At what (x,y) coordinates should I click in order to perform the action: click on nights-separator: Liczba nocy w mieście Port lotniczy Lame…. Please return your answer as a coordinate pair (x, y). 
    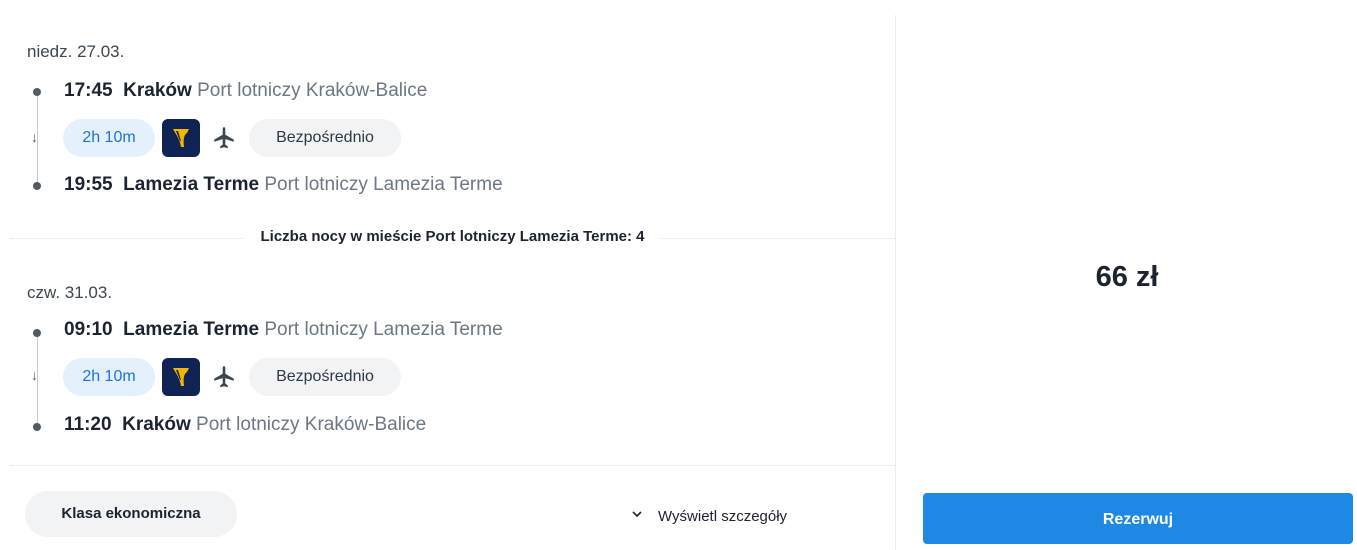
    Looking at the image, I should click on (452, 237).